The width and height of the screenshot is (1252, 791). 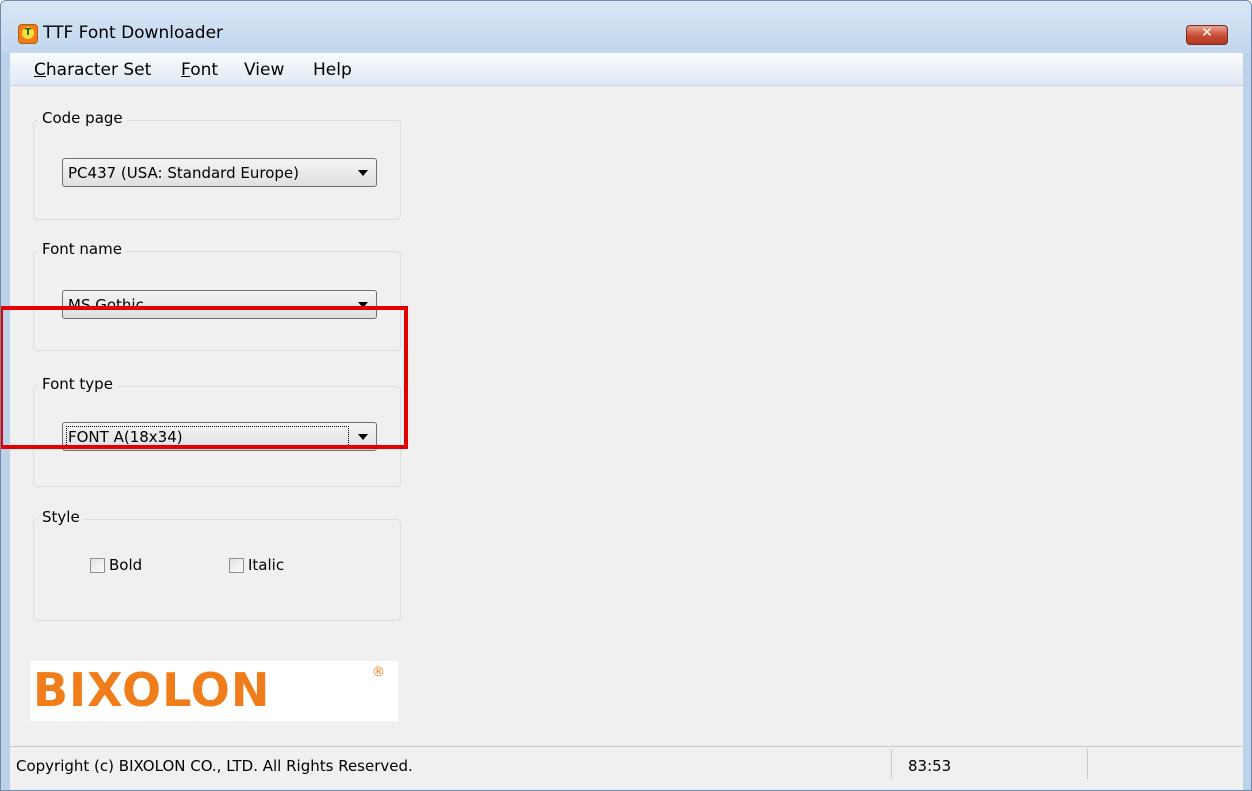 What do you see at coordinates (133, 33) in the screenshot?
I see `window-title: TTF Font Downloader` at bounding box center [133, 33].